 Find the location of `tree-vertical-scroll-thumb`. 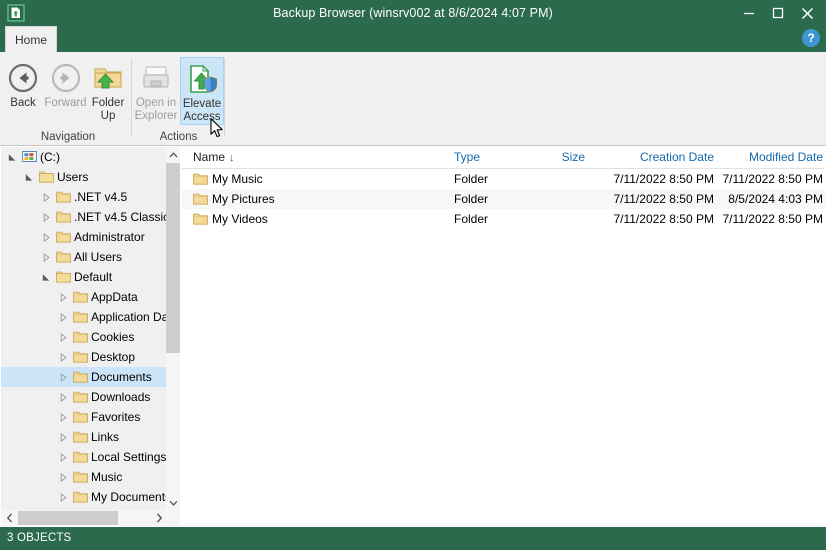

tree-vertical-scroll-thumb is located at coordinates (173, 258).